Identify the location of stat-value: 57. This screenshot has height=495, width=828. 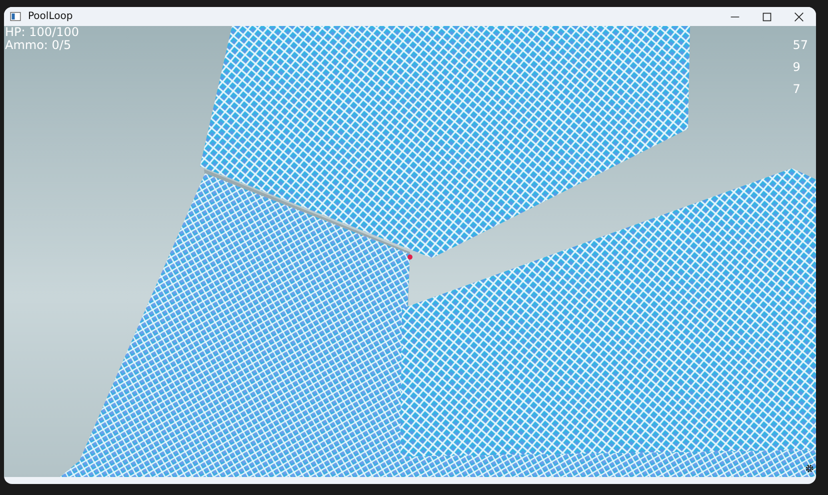
(800, 45).